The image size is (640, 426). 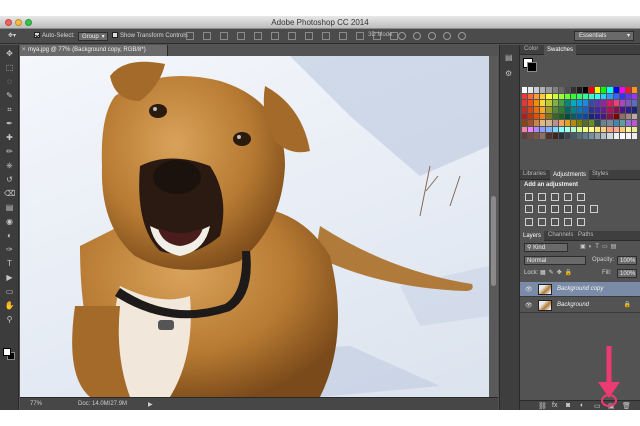 What do you see at coordinates (9, 264) in the screenshot?
I see `type-tool-icon: T` at bounding box center [9, 264].